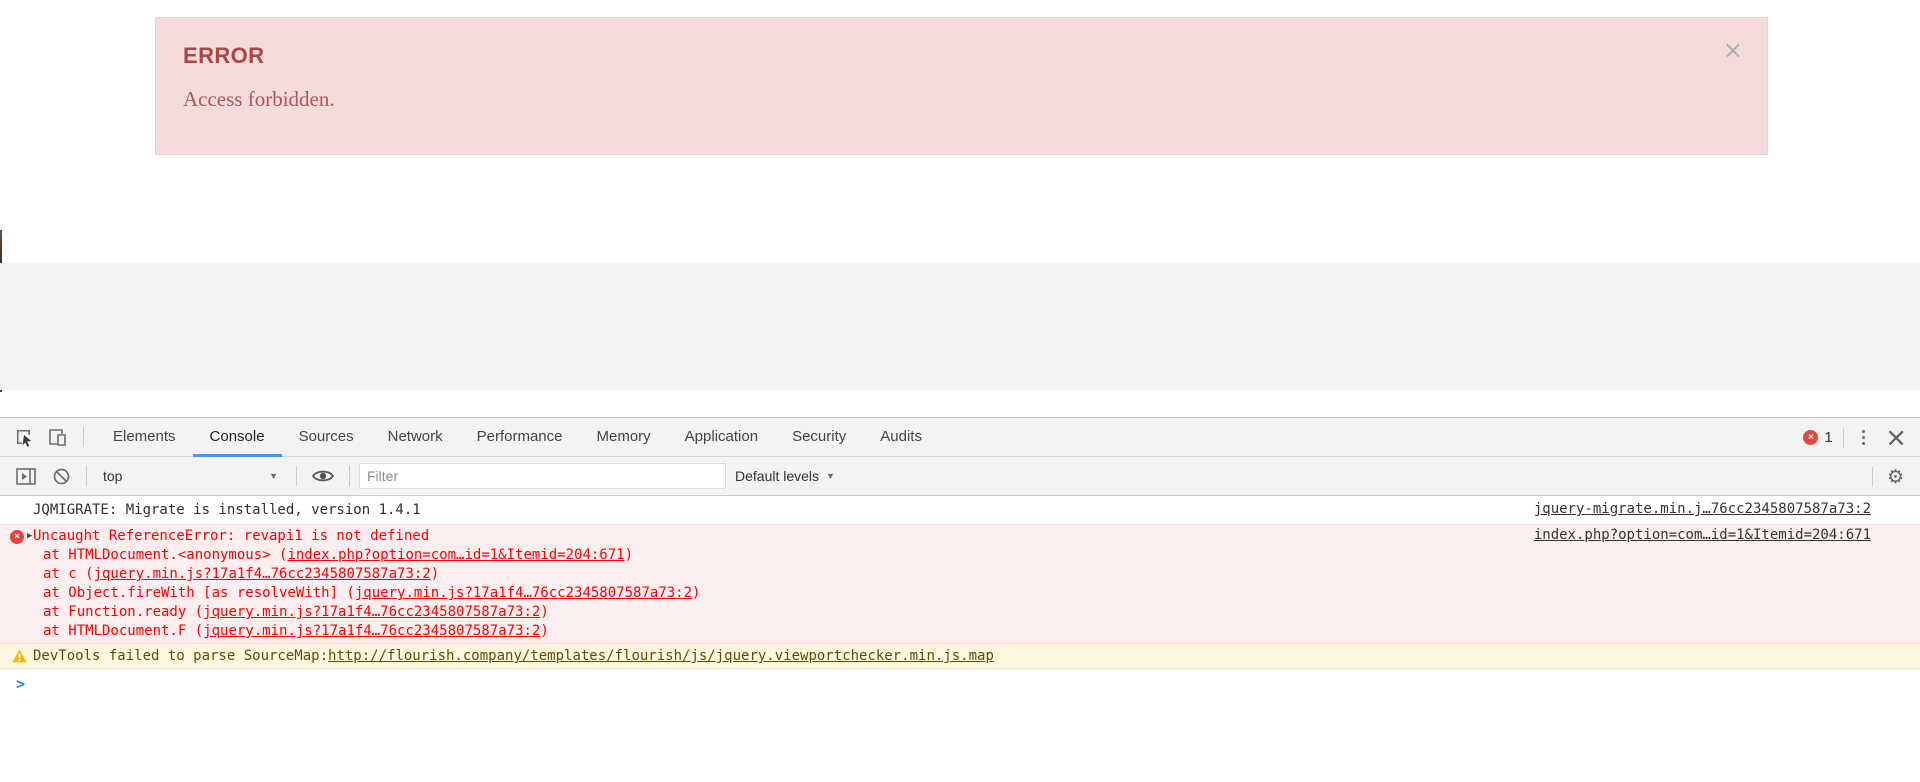 This screenshot has width=1920, height=782. What do you see at coordinates (61, 476) in the screenshot?
I see `clear-console-icon` at bounding box center [61, 476].